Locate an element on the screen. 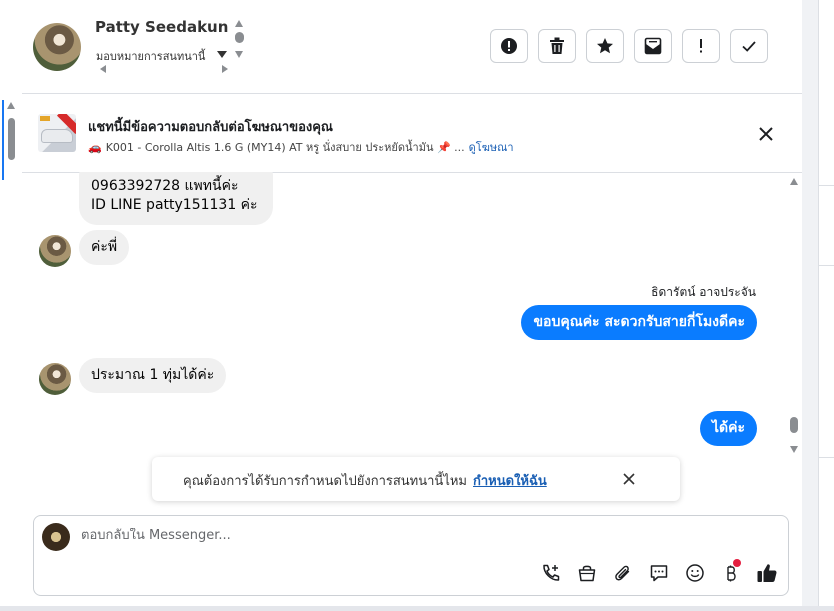  right-pane is located at coordinates (818, 305).